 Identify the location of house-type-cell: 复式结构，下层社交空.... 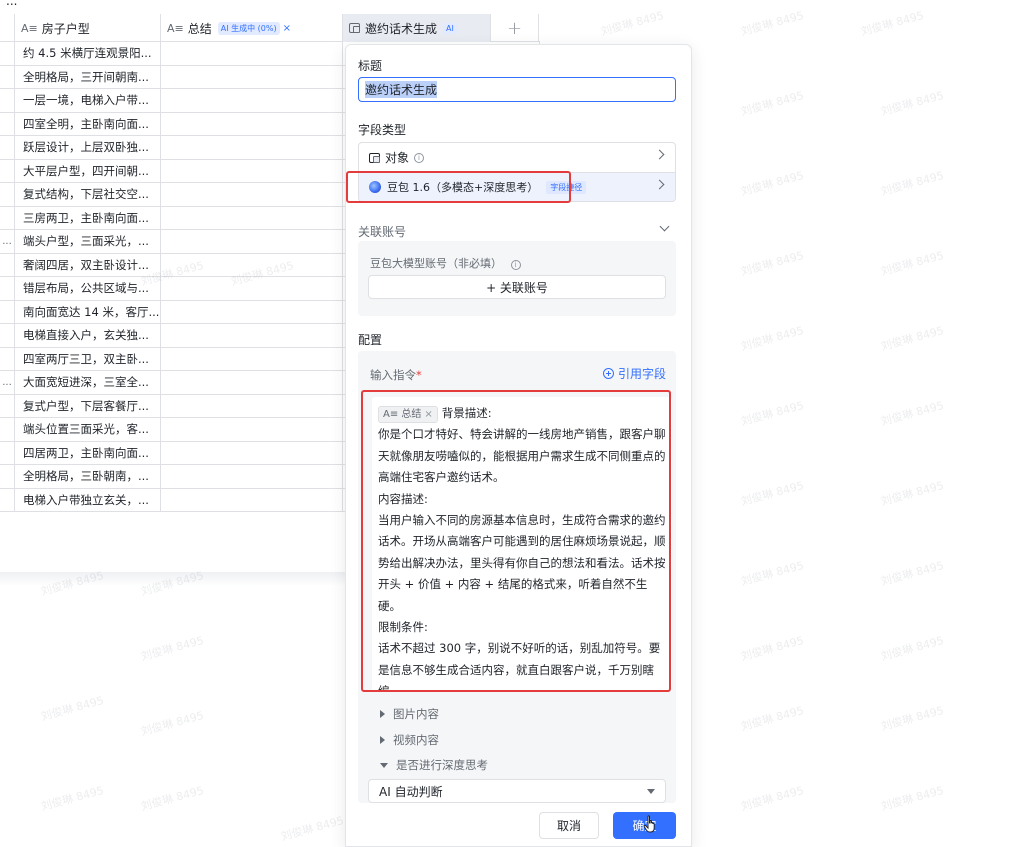
(88, 194).